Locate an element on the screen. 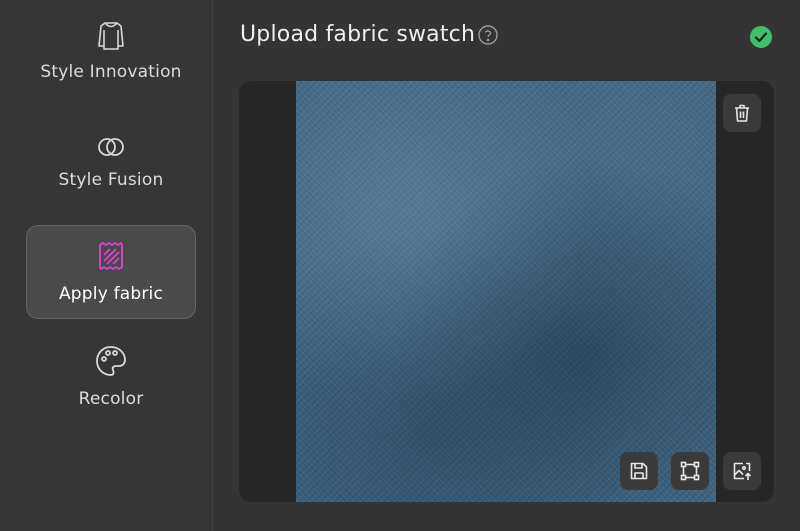 The height and width of the screenshot is (531, 800). save-icon is located at coordinates (639, 471).